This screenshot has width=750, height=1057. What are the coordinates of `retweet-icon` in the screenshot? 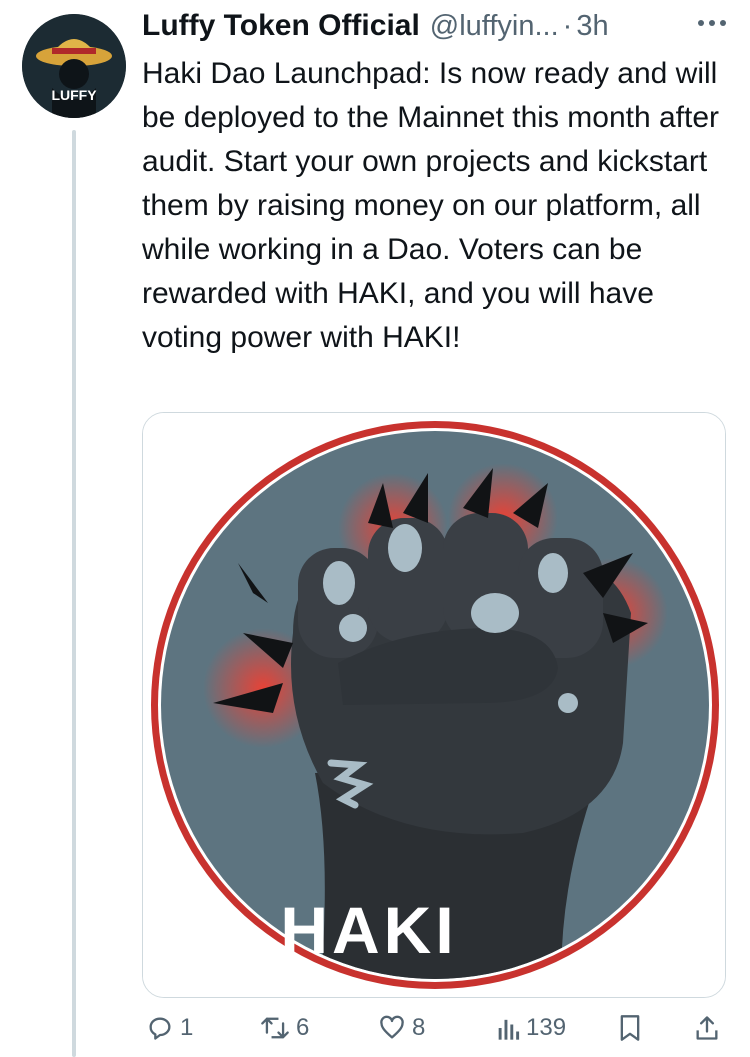 It's located at (275, 1028).